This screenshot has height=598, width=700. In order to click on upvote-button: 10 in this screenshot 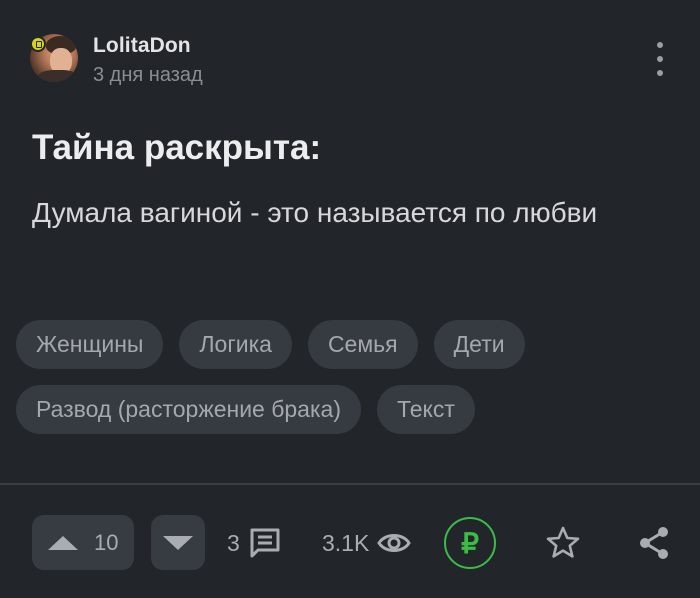, I will do `click(83, 542)`.